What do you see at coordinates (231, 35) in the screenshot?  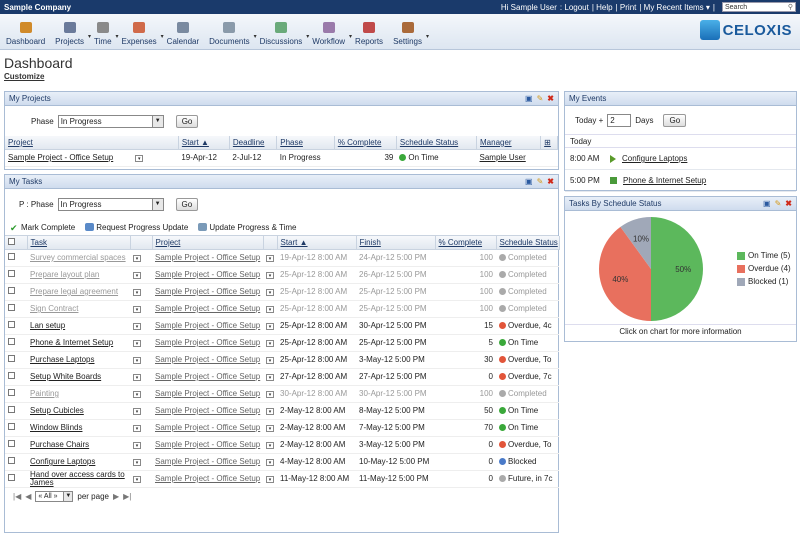 I see `toolbar-documents-button: Documents ▾` at bounding box center [231, 35].